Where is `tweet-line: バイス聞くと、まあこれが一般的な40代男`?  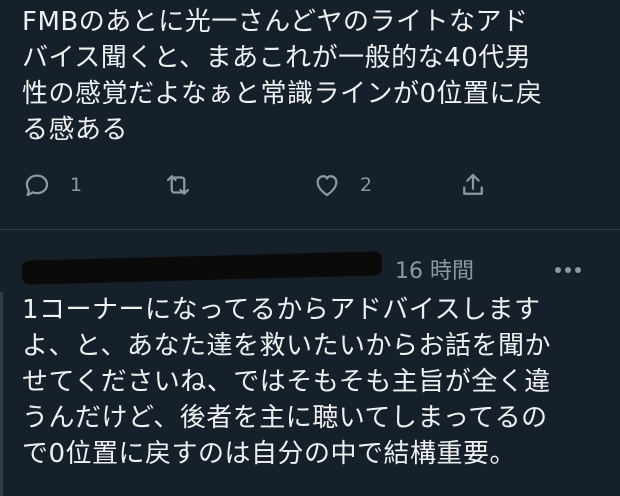
tweet-line: バイス聞くと、まあこれが一般的な40代男 is located at coordinates (277, 58).